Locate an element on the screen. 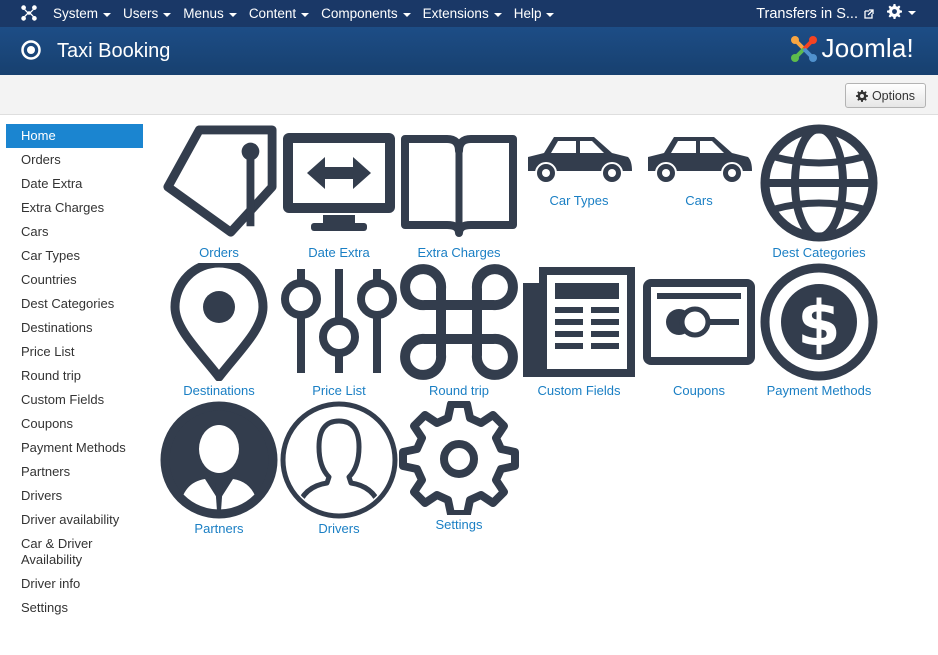 The image size is (938, 655). menu-components: Components is located at coordinates (366, 13).